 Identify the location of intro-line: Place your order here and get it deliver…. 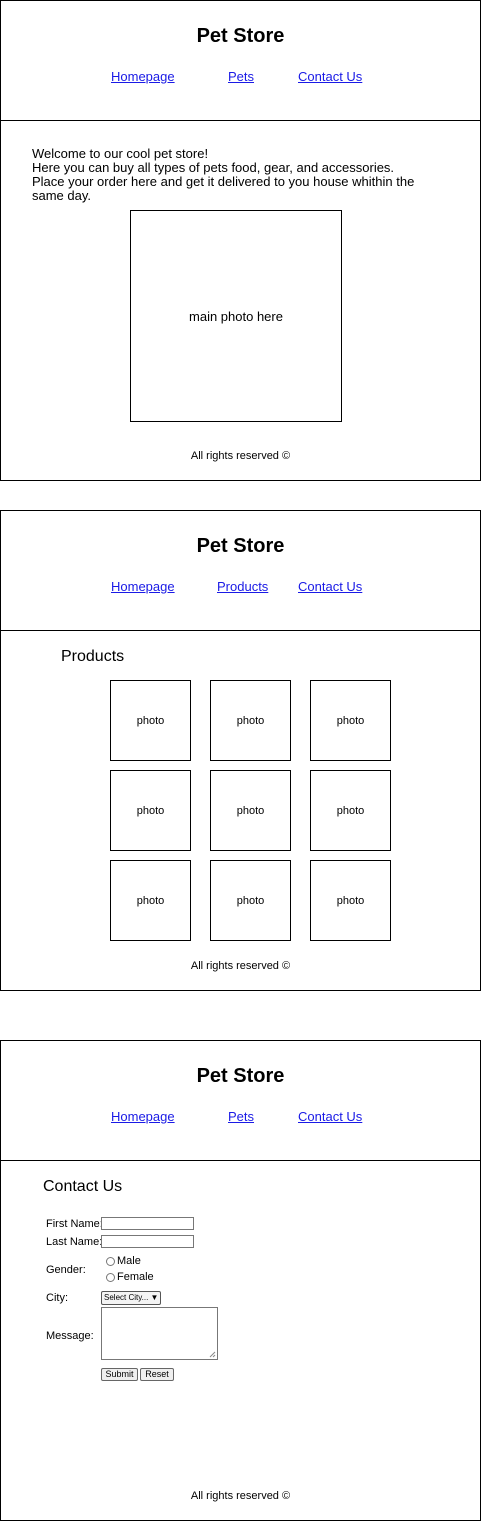
(223, 188).